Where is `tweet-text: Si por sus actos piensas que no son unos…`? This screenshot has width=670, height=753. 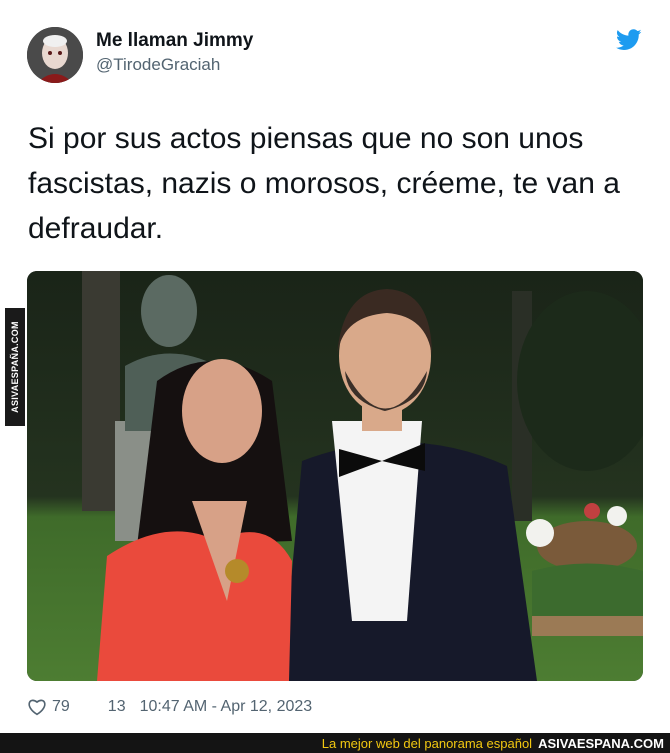 tweet-text: Si por sus actos piensas que no son unos… is located at coordinates (324, 183).